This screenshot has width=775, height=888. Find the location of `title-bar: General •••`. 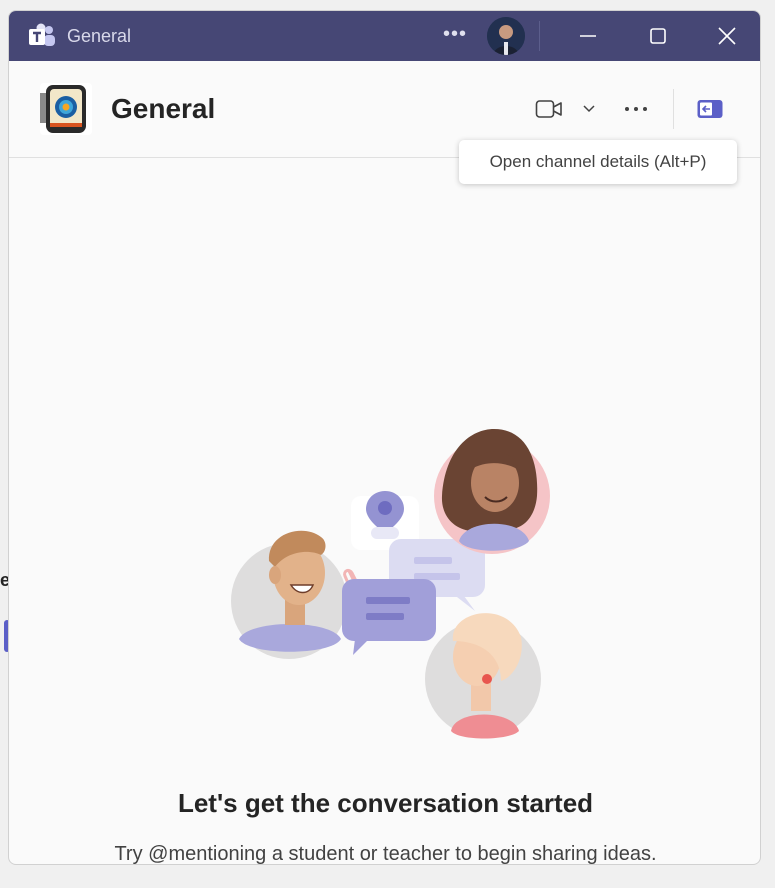

title-bar: General ••• is located at coordinates (384, 36).